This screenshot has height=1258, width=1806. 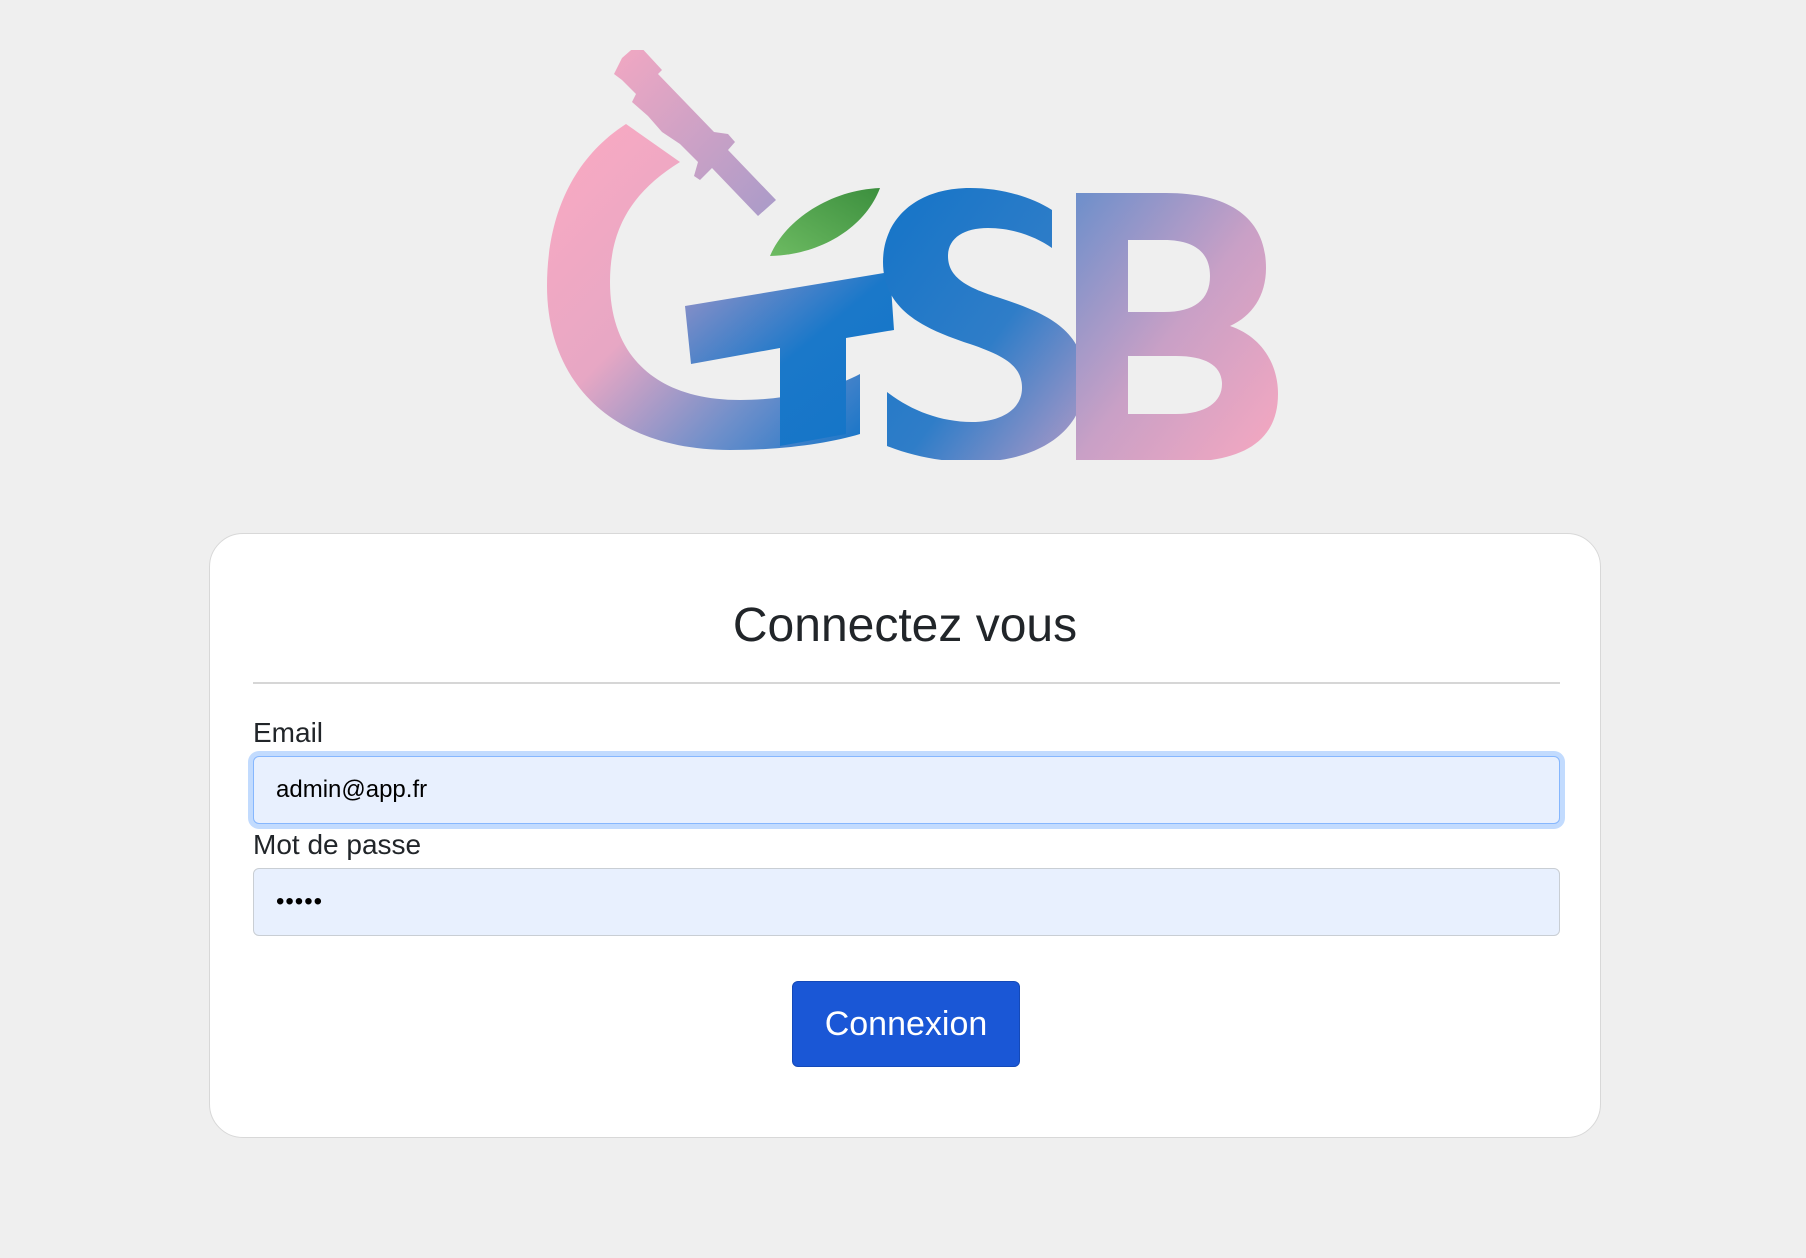 I want to click on email-label: Email, so click(x=288, y=732).